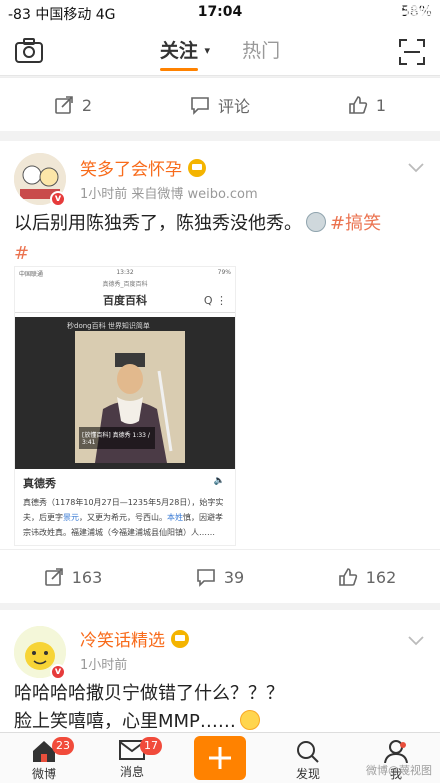  Describe the element at coordinates (87, 577) in the screenshot. I see `repost-count: 163` at that location.